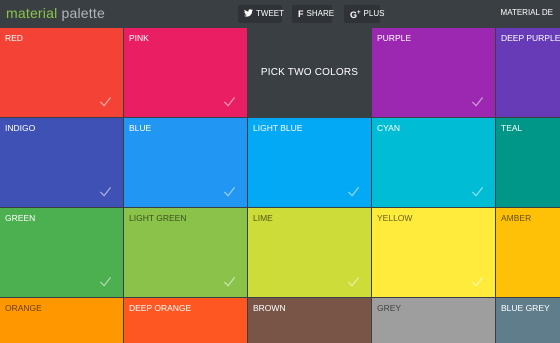 This screenshot has width=560, height=343. I want to click on color-label: LIME, so click(263, 218).